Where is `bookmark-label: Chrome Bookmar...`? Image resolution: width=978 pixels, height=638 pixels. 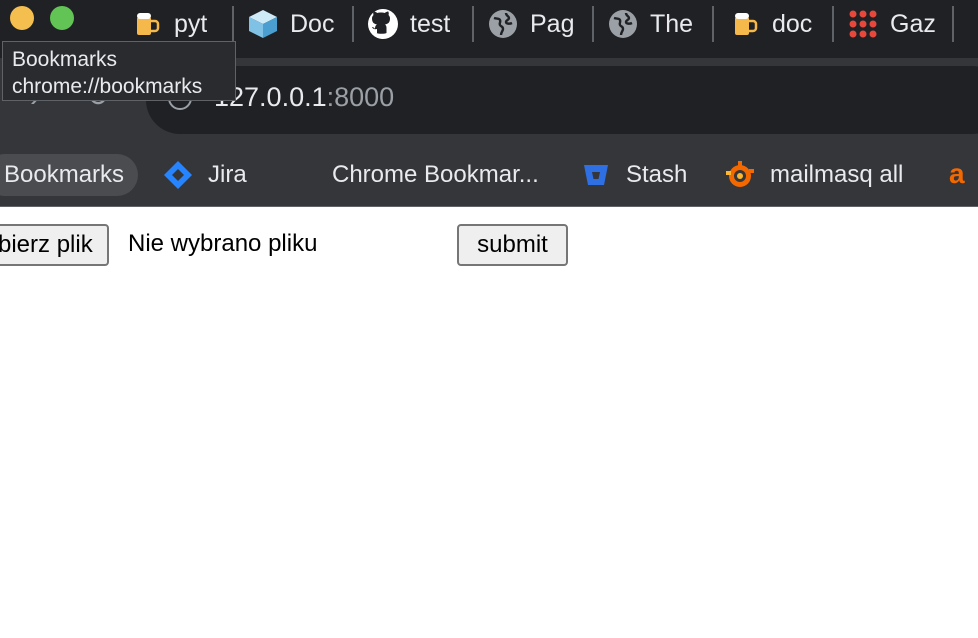
bookmark-label: Chrome Bookmar... is located at coordinates (435, 174).